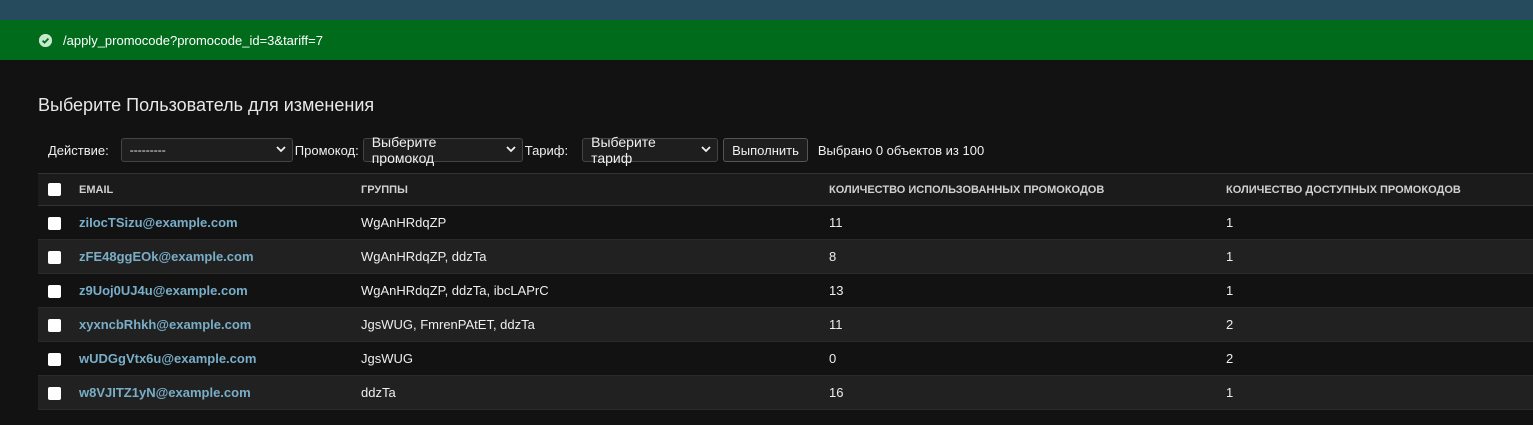 Image resolution: width=1533 pixels, height=425 pixels. I want to click on page-title: Выберите Пользователь для изменения, so click(206, 105).